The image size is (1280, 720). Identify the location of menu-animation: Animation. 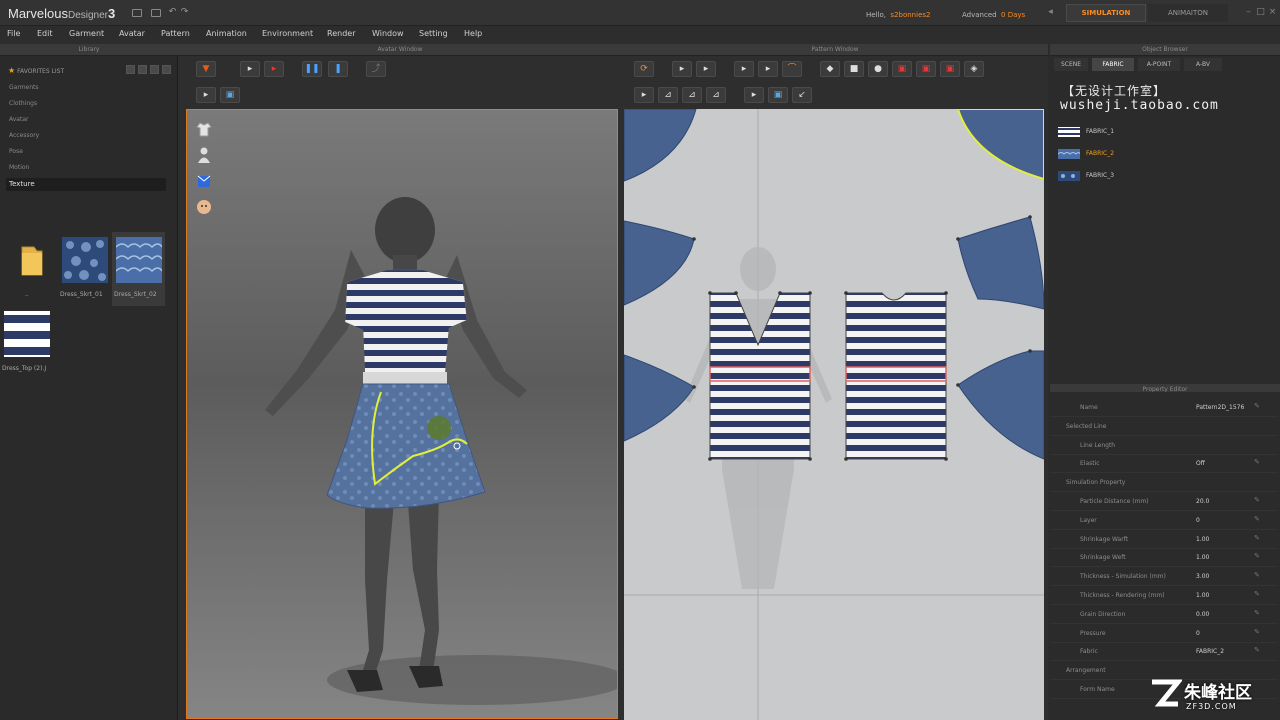
(226, 33).